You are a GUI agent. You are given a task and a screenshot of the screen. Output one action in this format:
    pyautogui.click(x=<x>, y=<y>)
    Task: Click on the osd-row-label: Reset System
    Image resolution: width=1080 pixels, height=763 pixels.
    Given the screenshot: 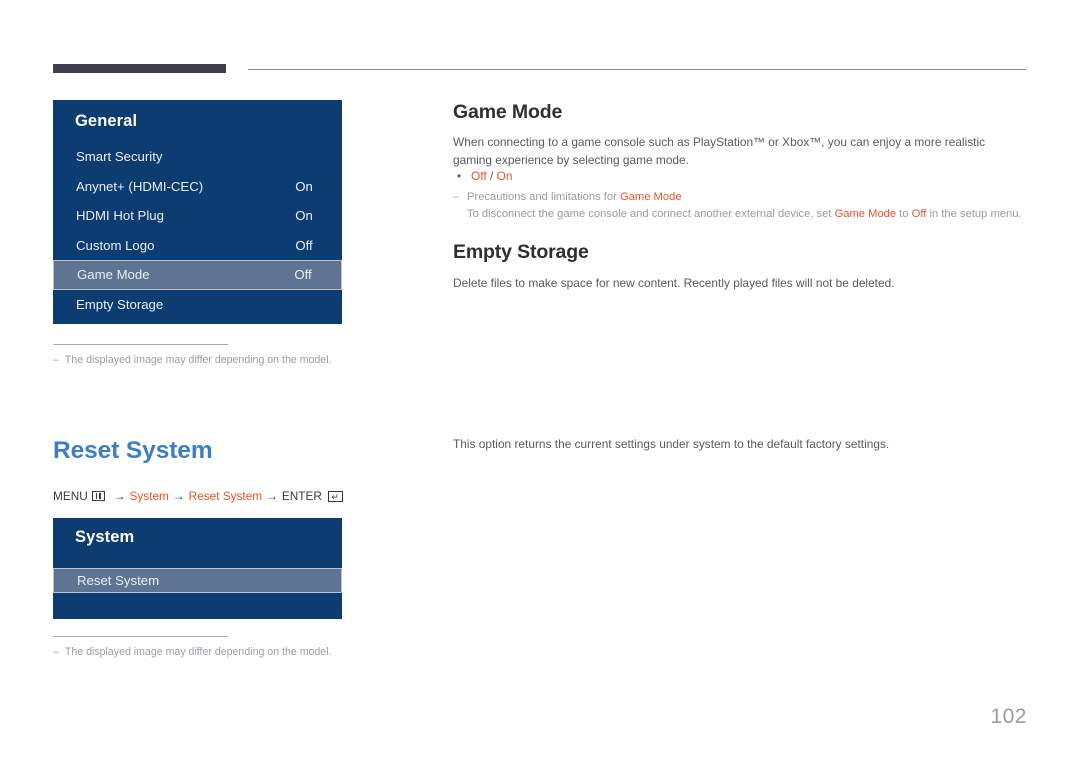 What is the action you would take?
    pyautogui.click(x=118, y=580)
    